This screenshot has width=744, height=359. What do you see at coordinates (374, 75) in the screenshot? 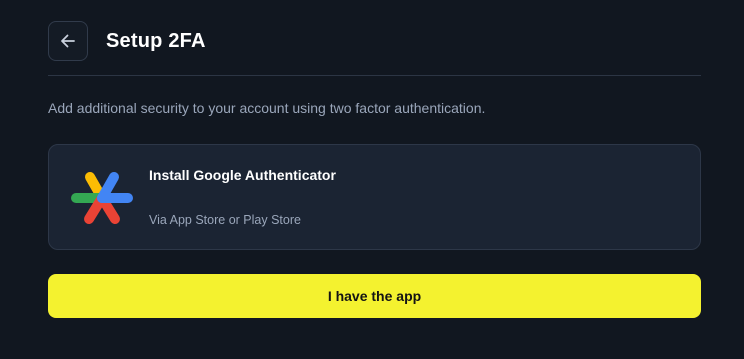
I see `header-divider` at bounding box center [374, 75].